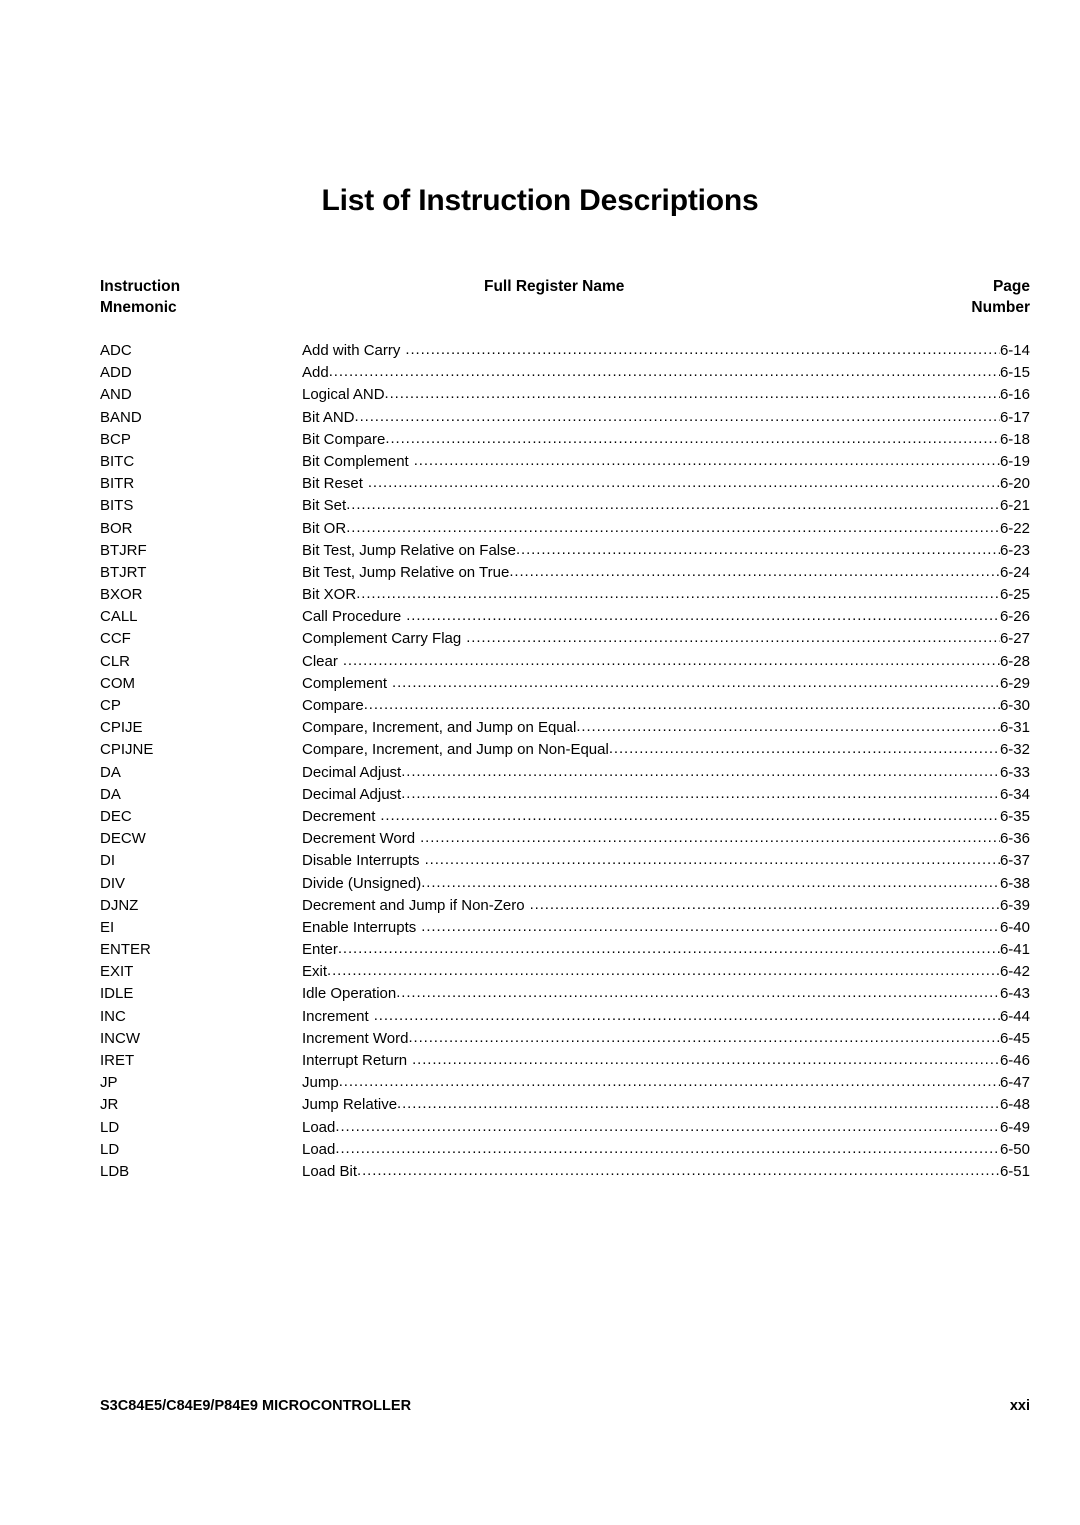 This screenshot has height=1525, width=1080. Describe the element at coordinates (1014, 683) in the screenshot. I see `instruction-page-number: 6-29` at that location.